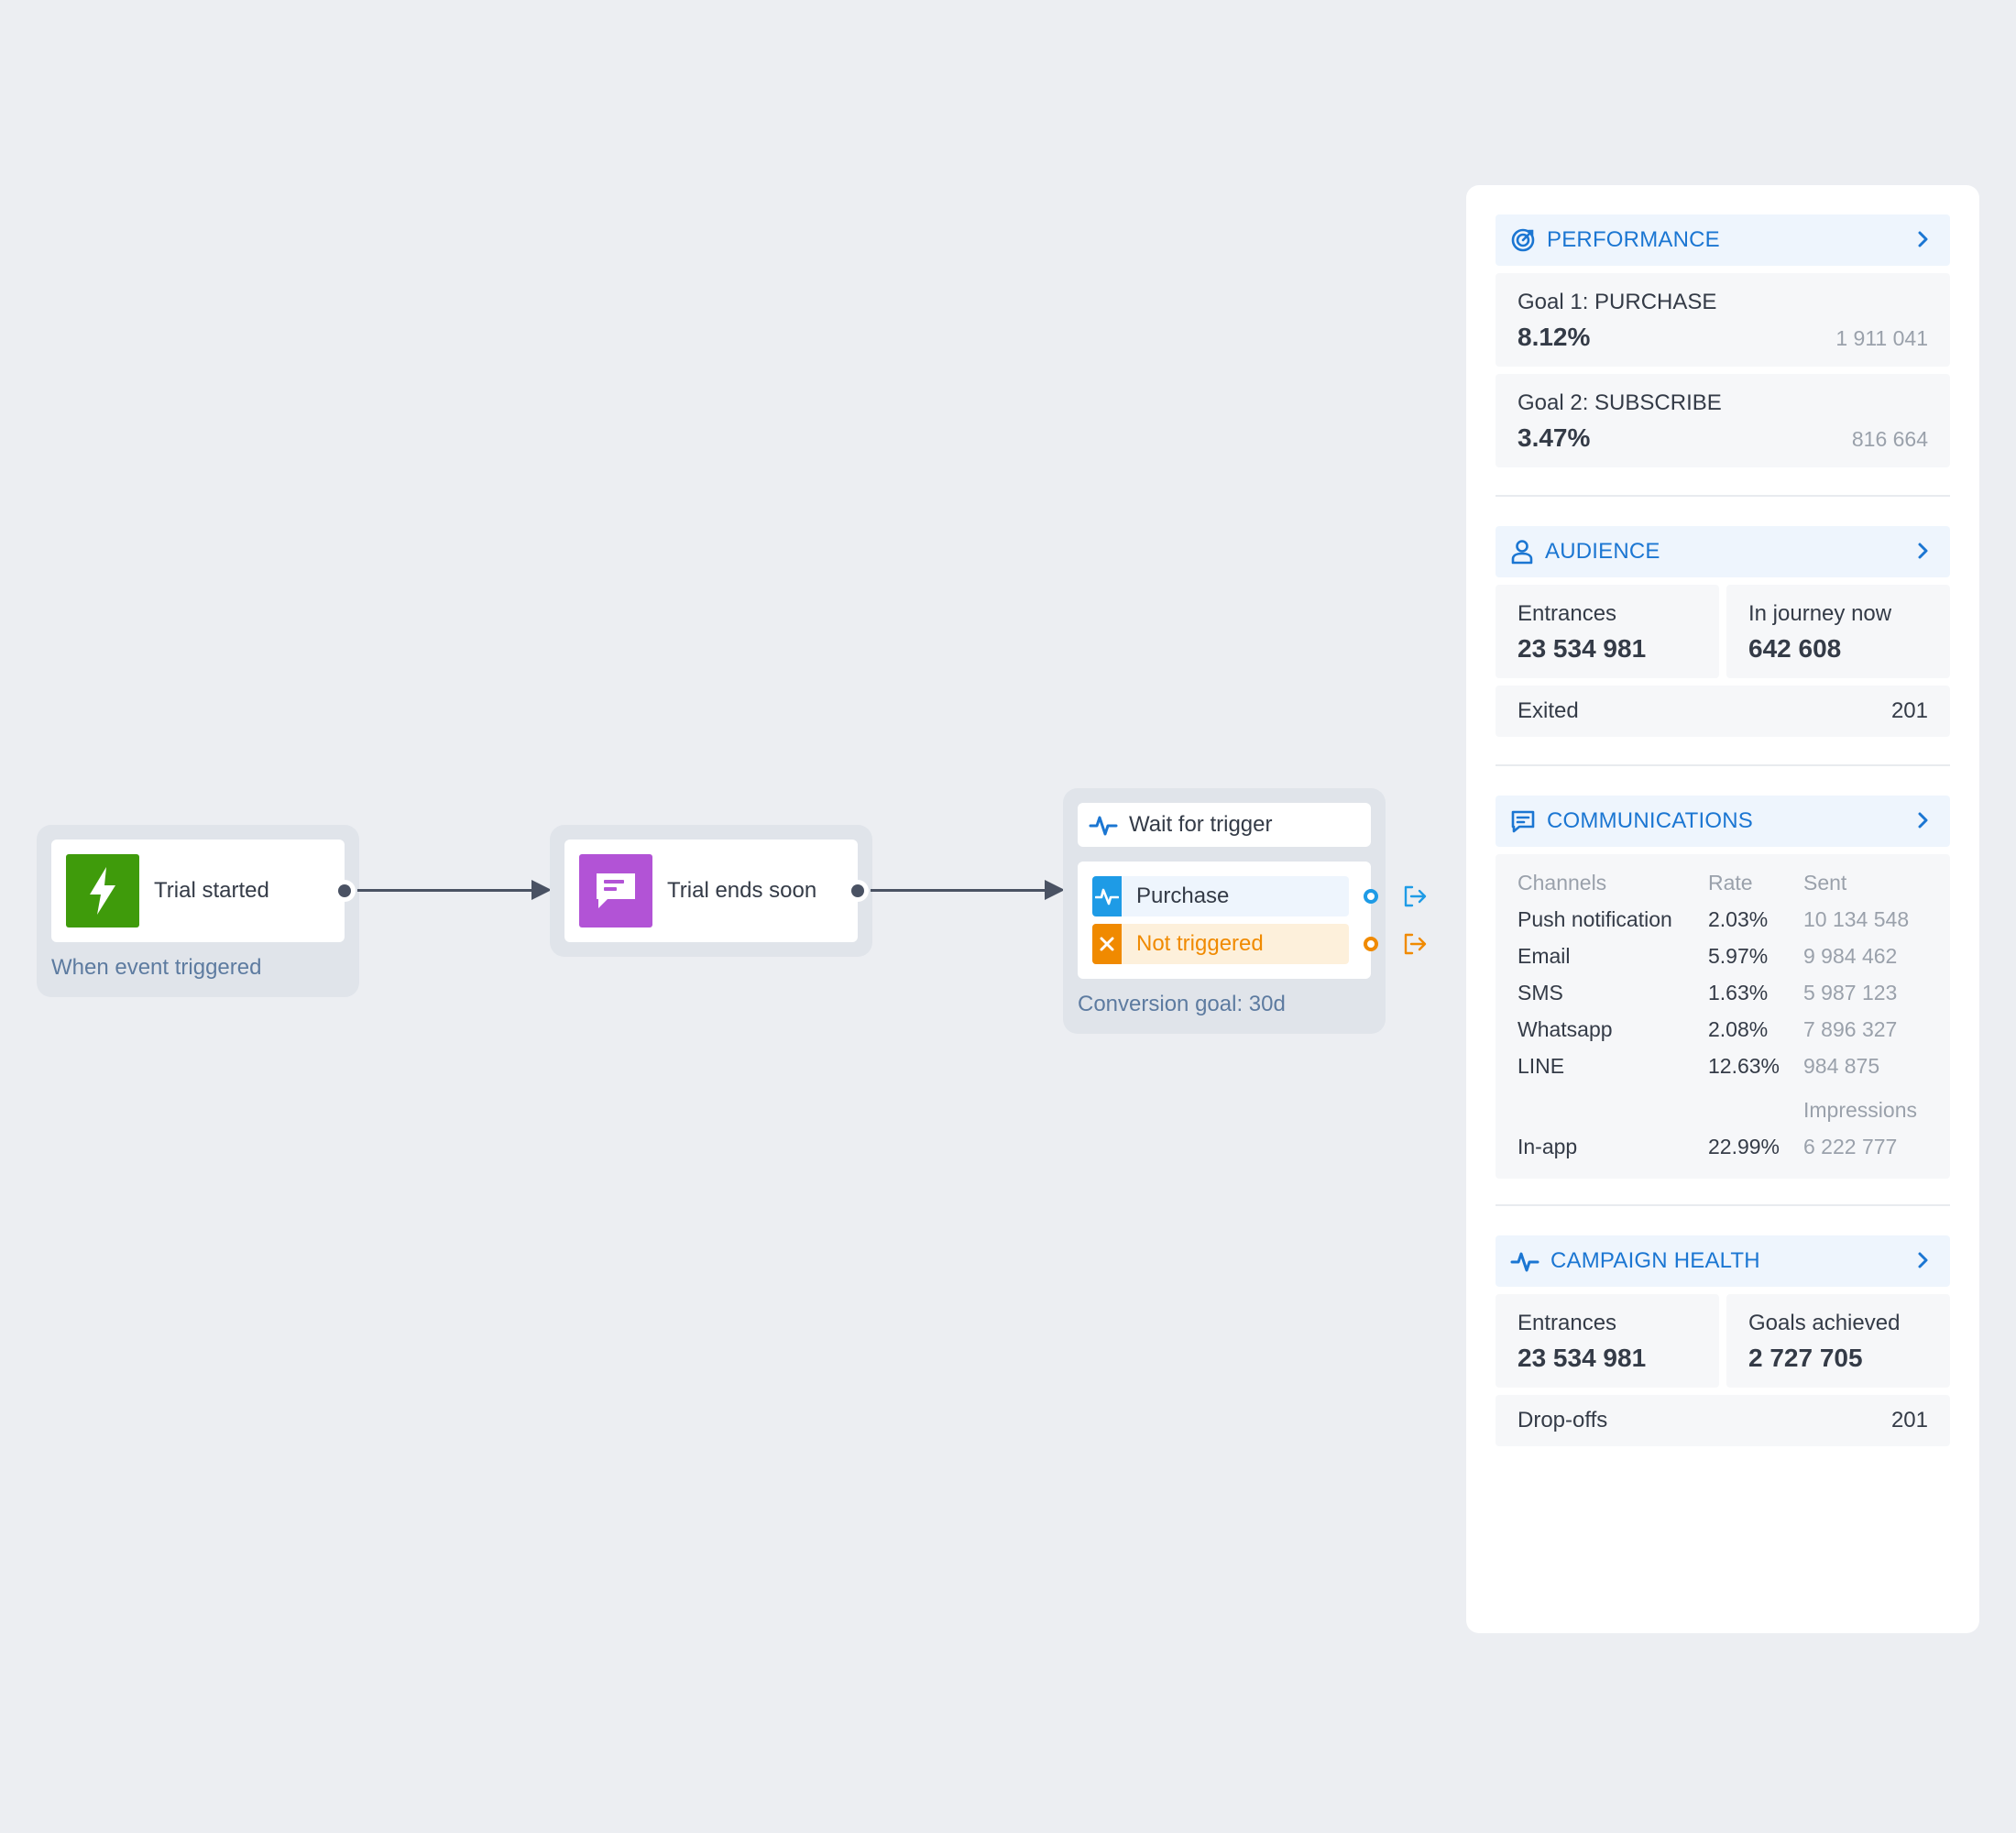  I want to click on channel-name: Whatsapp, so click(1565, 1029).